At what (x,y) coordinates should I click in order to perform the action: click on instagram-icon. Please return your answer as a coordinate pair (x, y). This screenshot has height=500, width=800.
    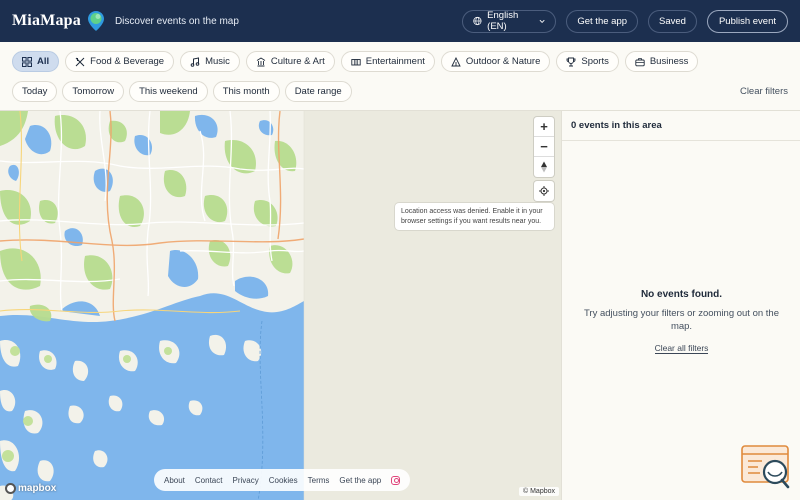
    Looking at the image, I should click on (396, 480).